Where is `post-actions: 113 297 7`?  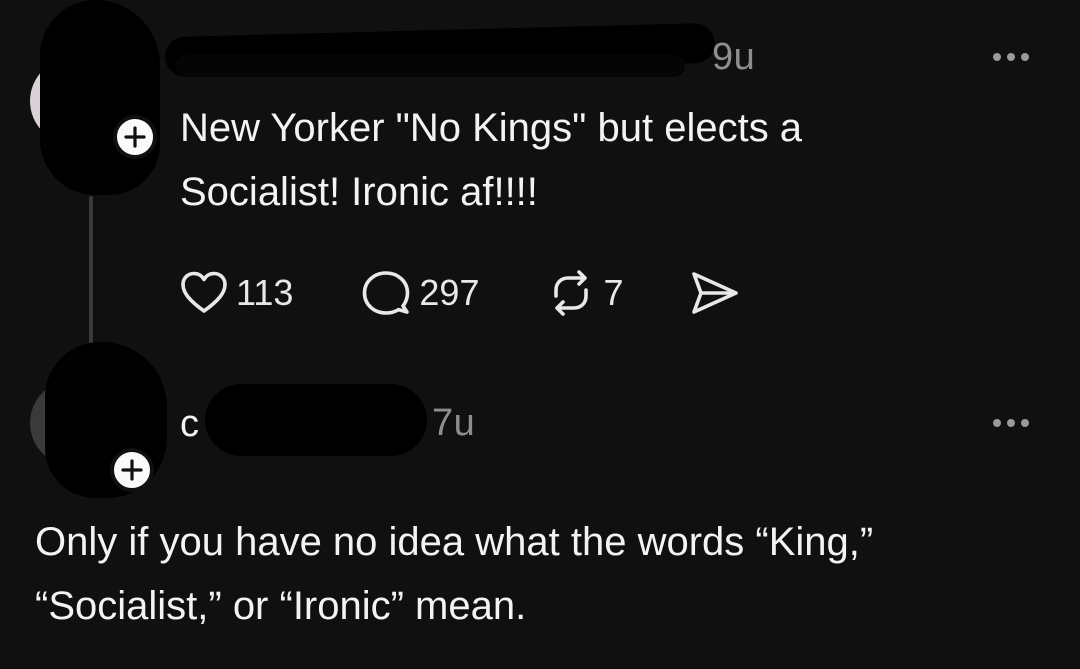 post-actions: 113 297 7 is located at coordinates (460, 293).